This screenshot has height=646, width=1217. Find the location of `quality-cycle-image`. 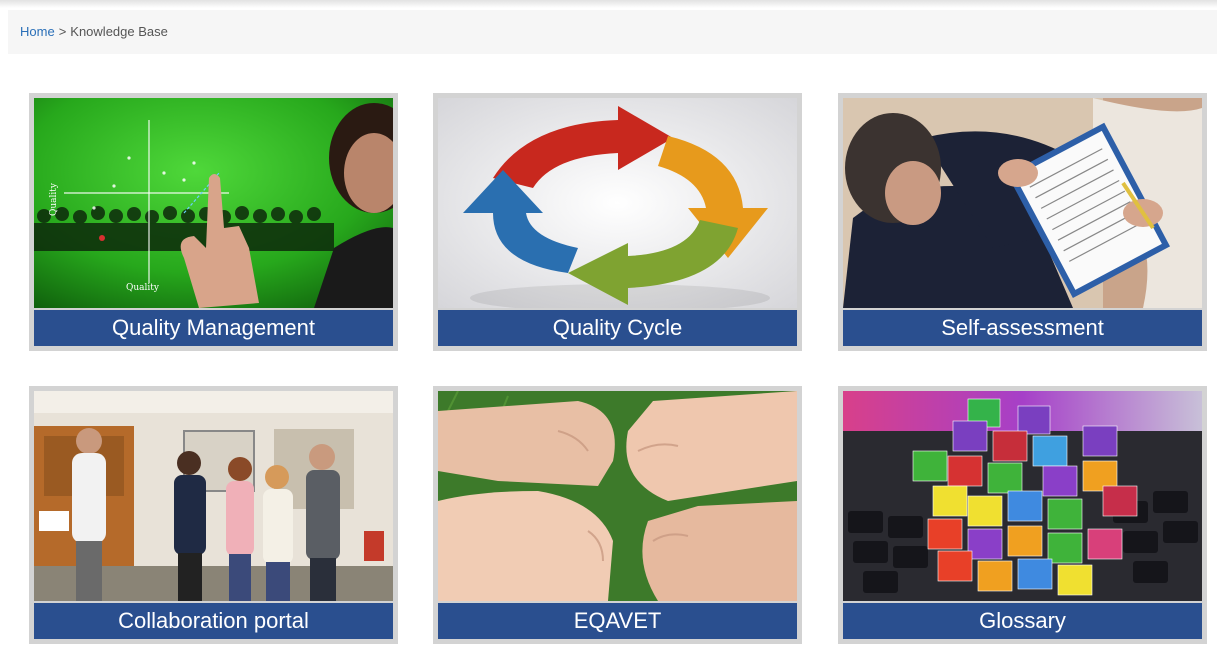

quality-cycle-image is located at coordinates (617, 203).